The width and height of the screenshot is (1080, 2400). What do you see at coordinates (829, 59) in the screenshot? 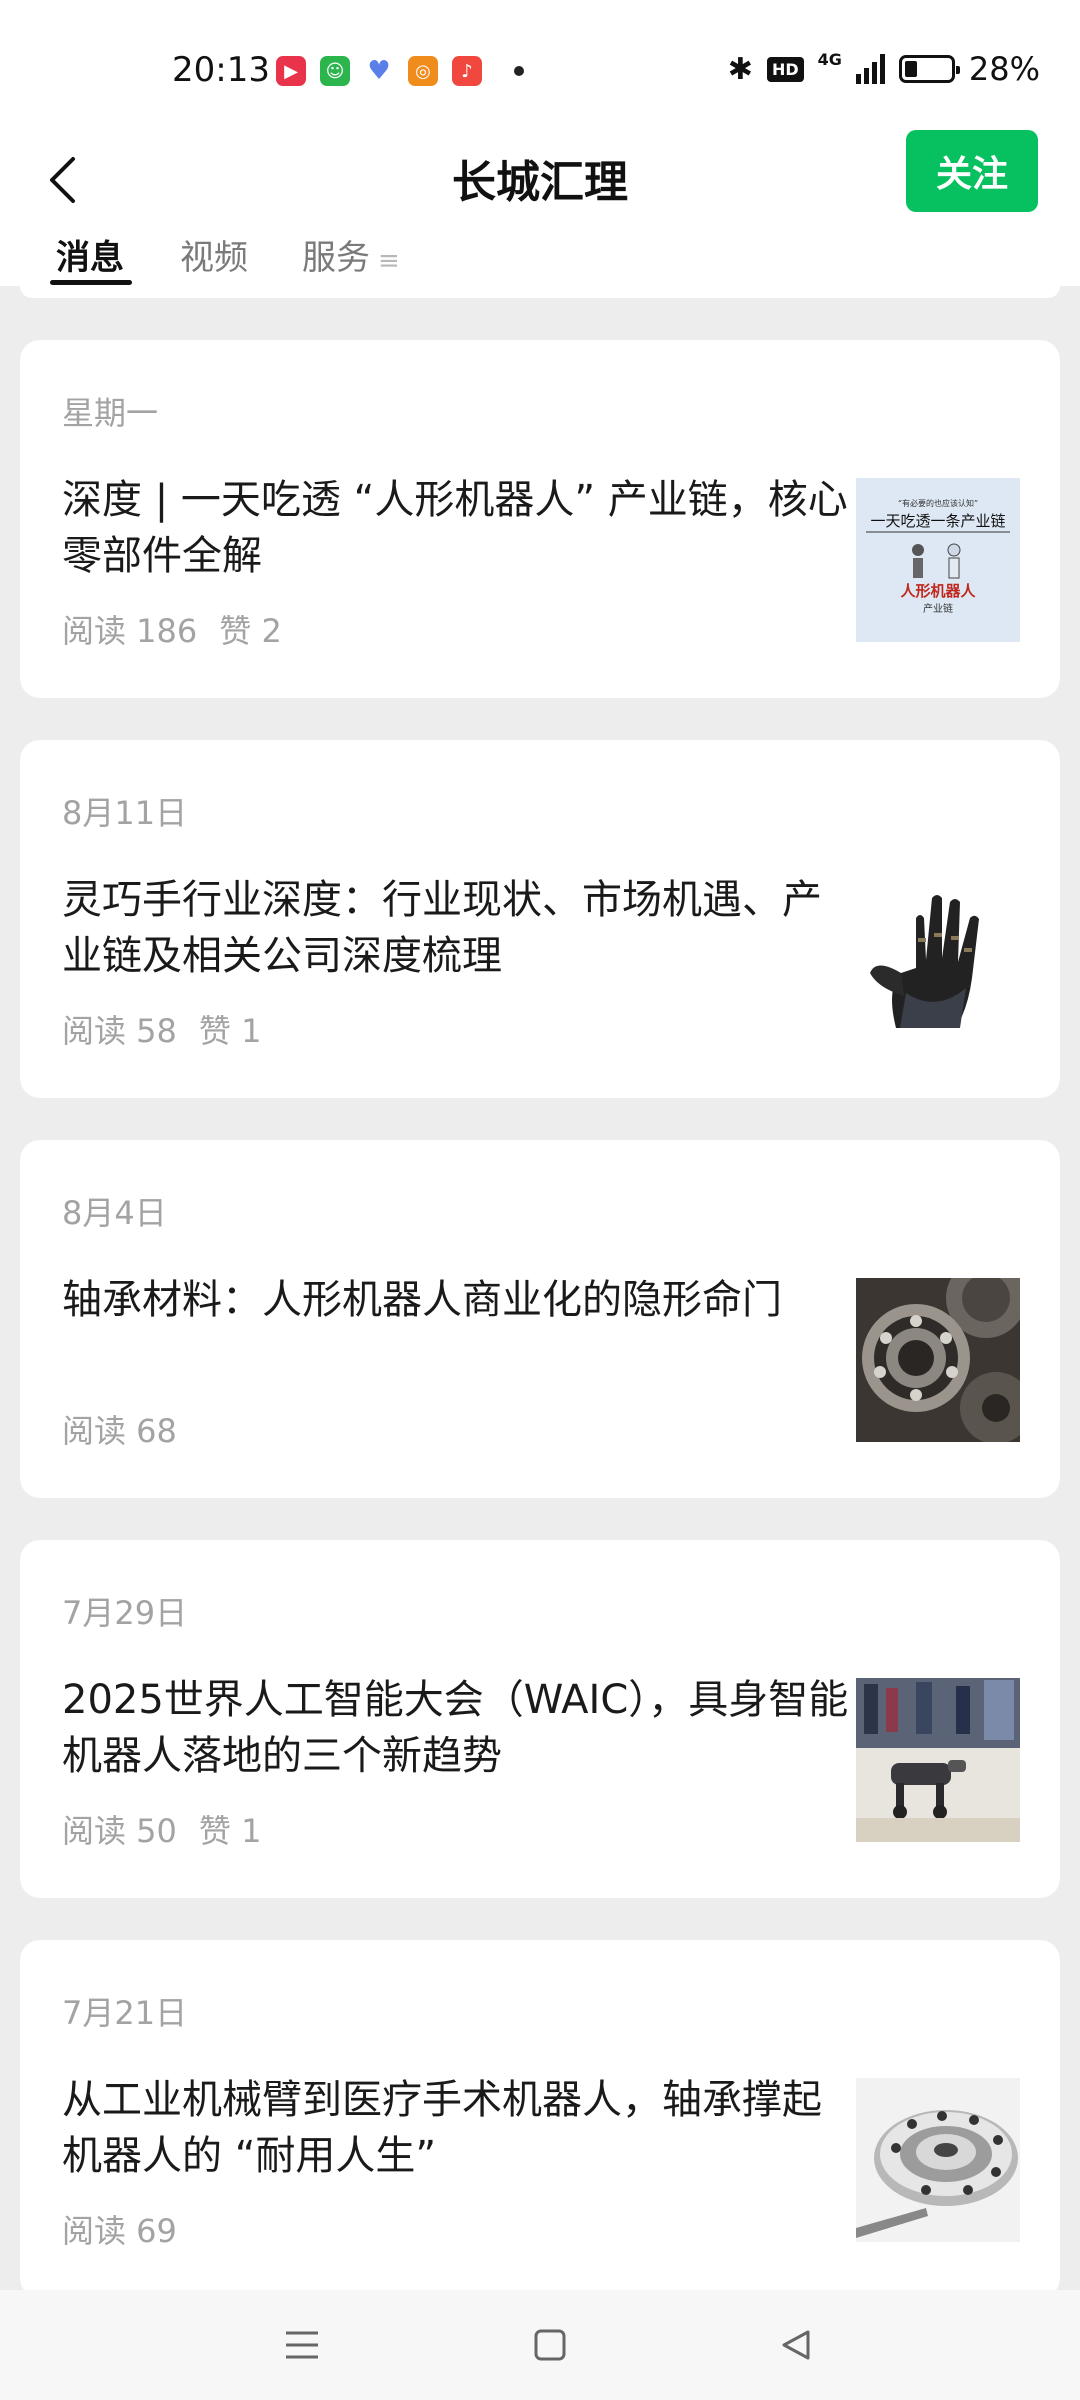
I see `network-type: 4G` at bounding box center [829, 59].